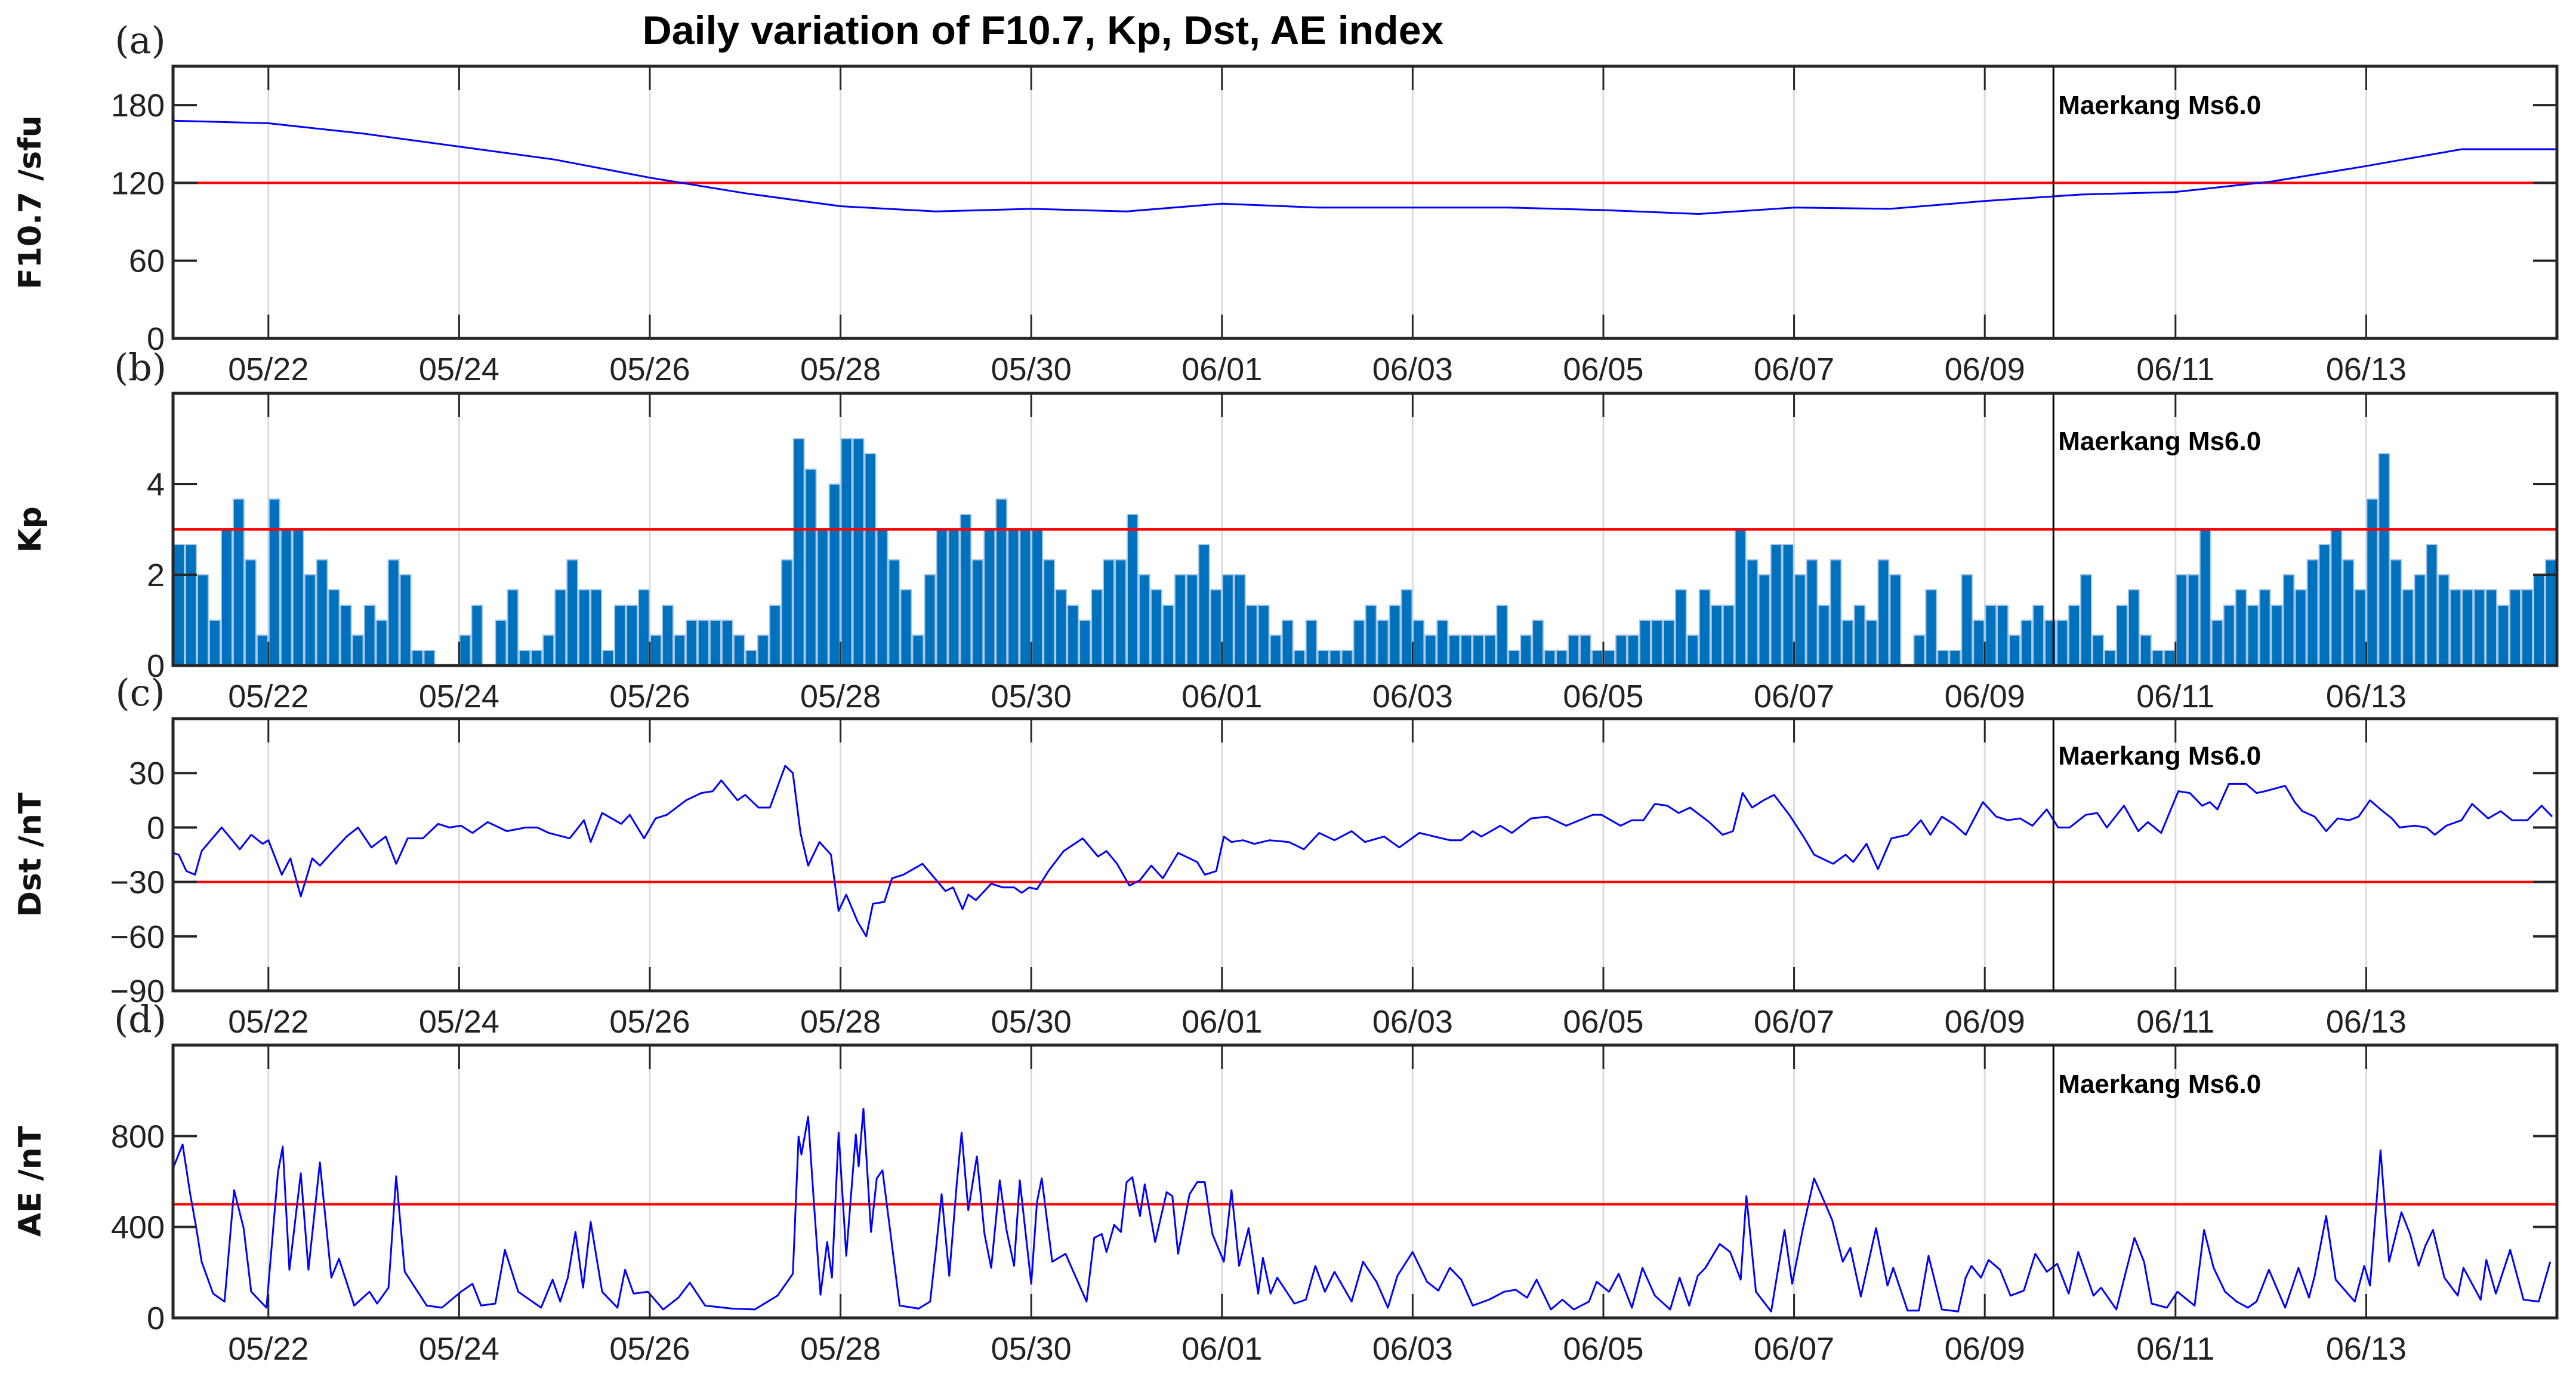  What do you see at coordinates (1794, 370) in the screenshot?
I see `x-tick-label: 06/07` at bounding box center [1794, 370].